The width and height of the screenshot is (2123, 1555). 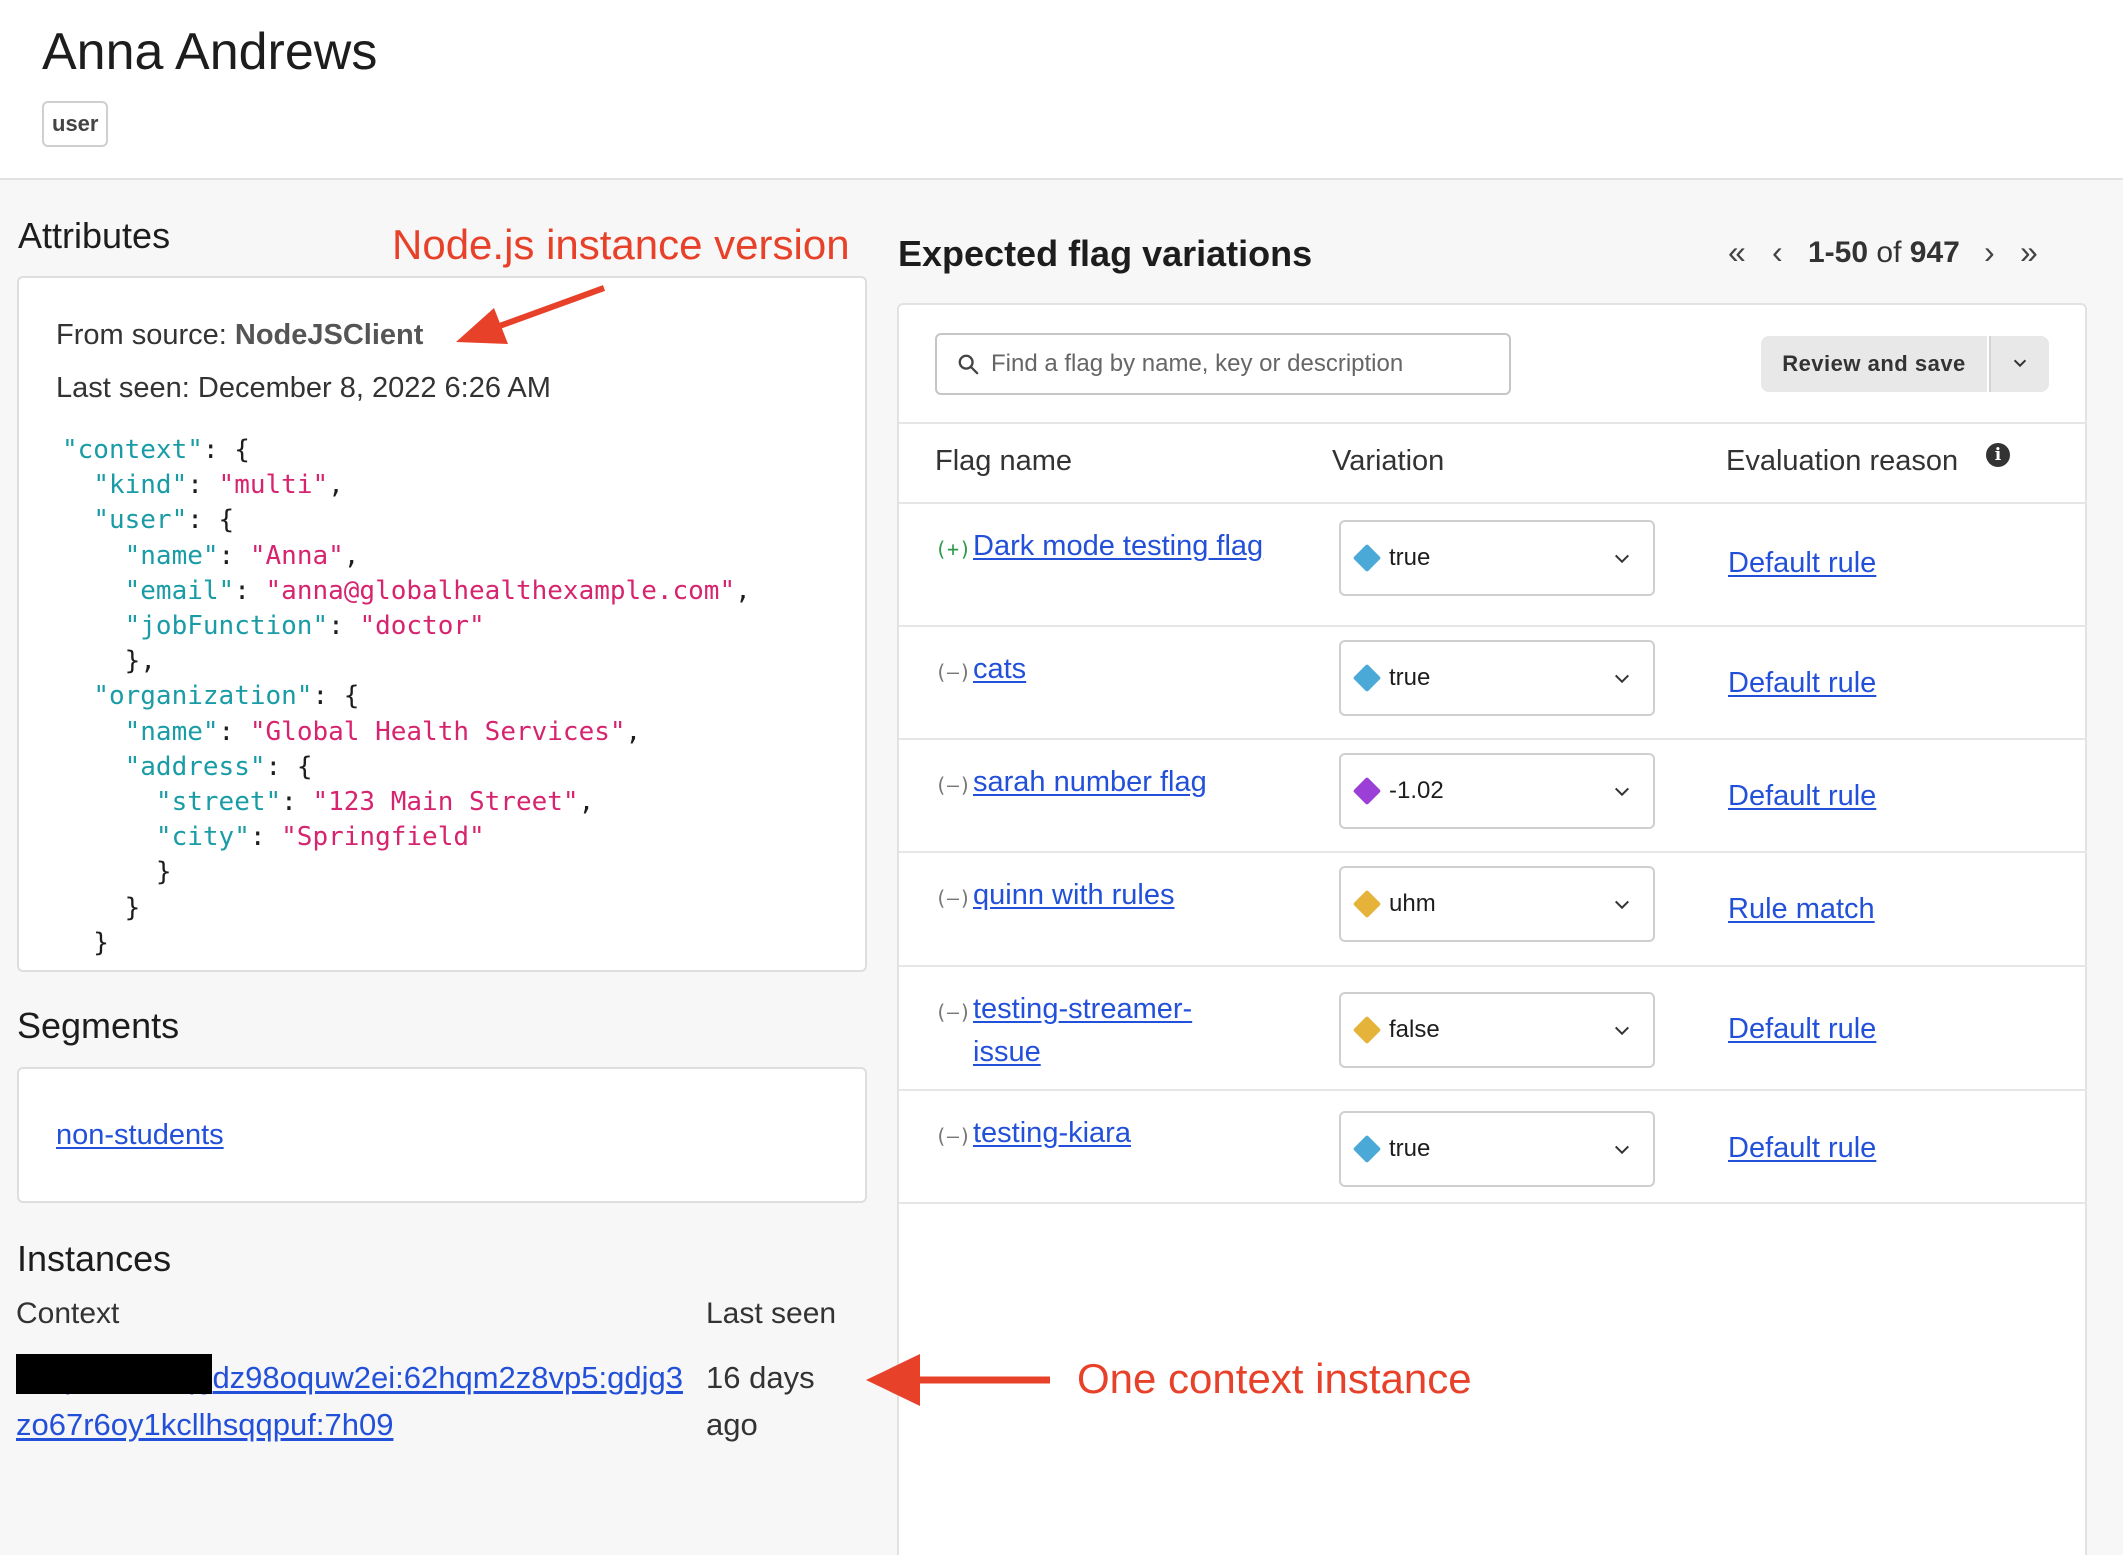 I want to click on variation-value: false, so click(x=1414, y=1029).